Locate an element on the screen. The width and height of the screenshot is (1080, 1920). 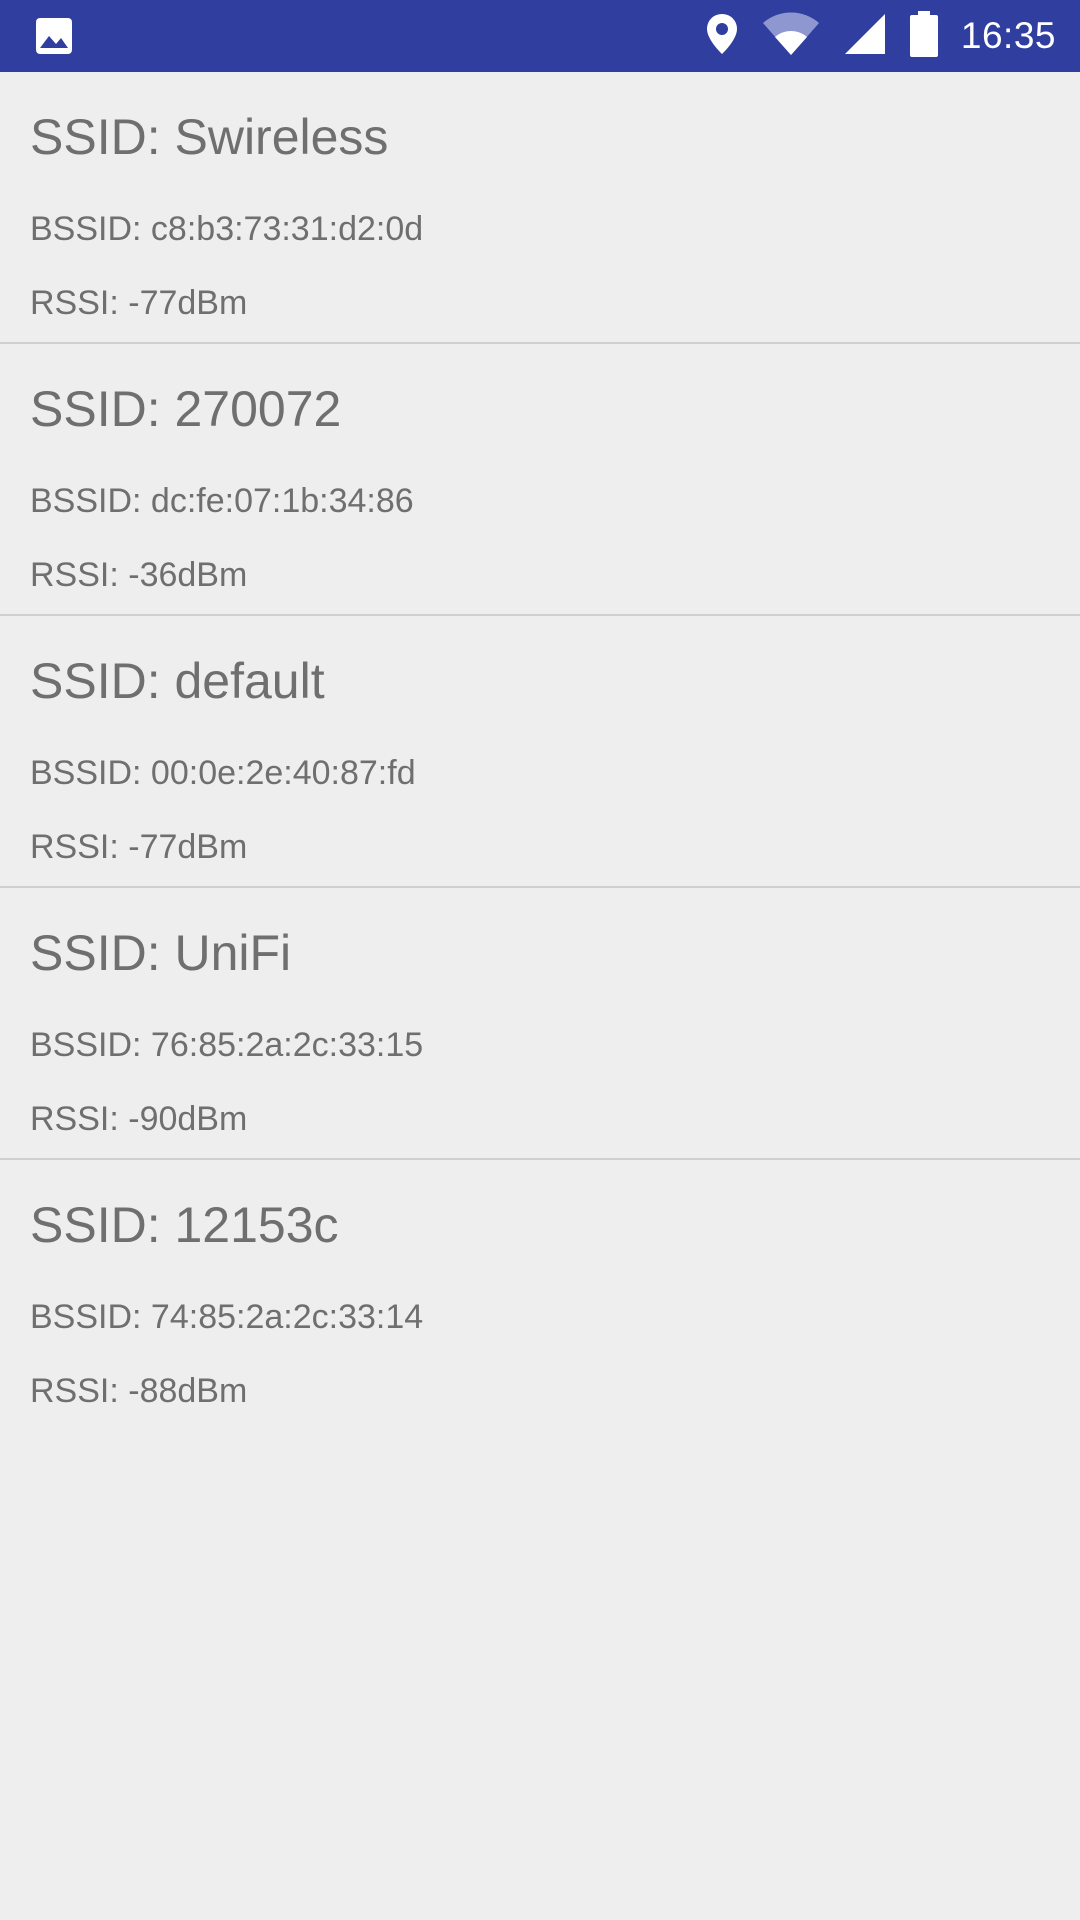
wifi-icon is located at coordinates (791, 36).